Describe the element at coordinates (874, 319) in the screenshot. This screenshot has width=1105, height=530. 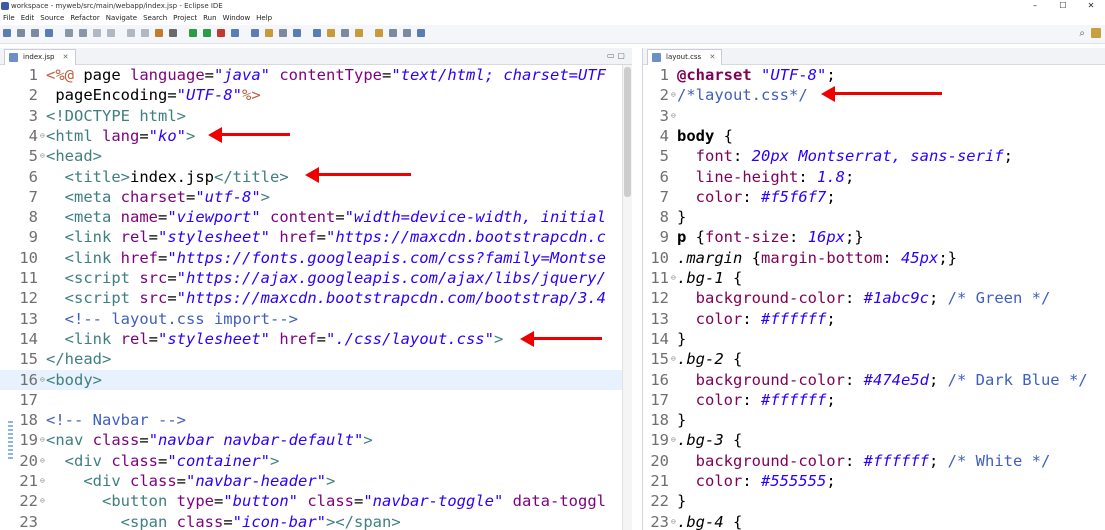
I see `code-line: 13 color: #ffffff;` at that location.